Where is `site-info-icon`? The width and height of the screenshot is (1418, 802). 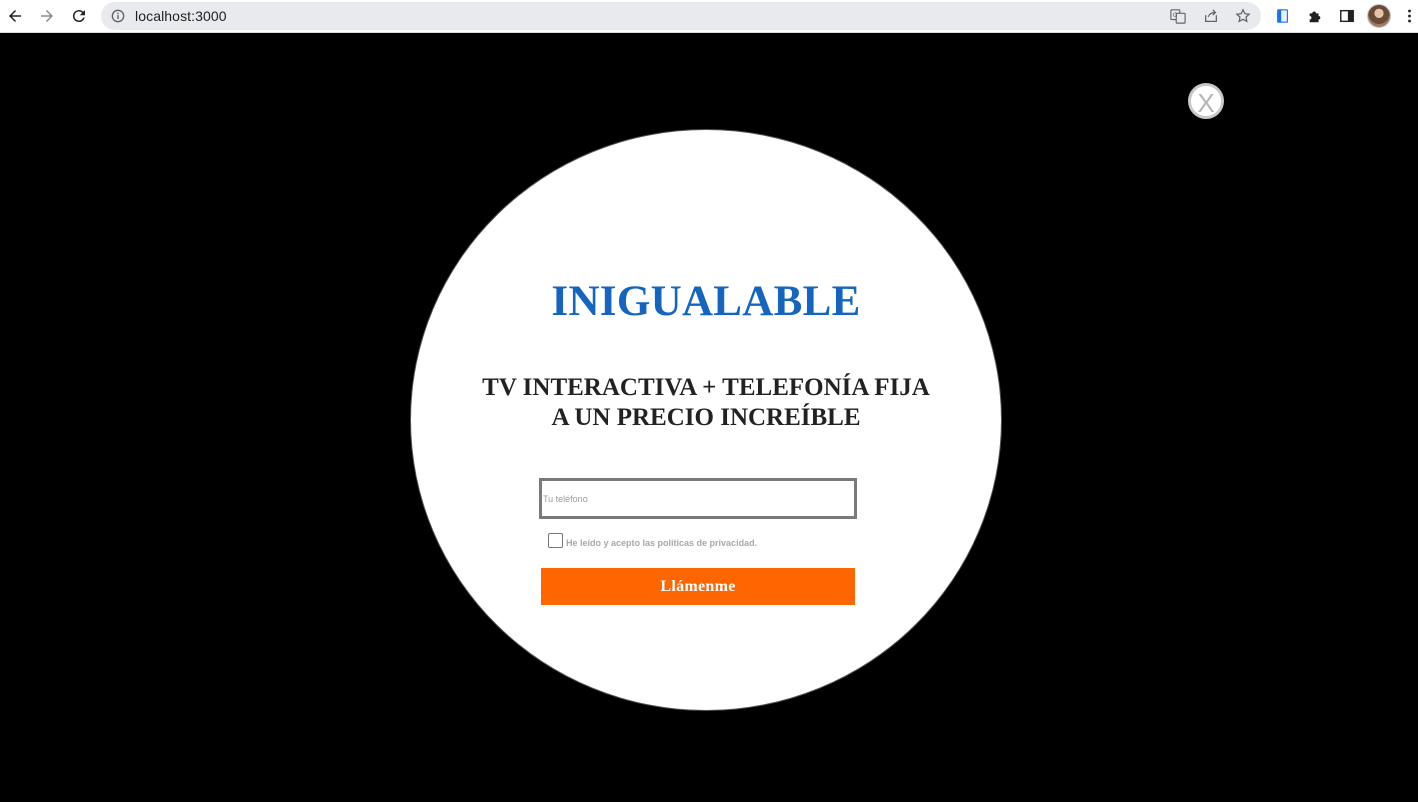
site-info-icon is located at coordinates (118, 16).